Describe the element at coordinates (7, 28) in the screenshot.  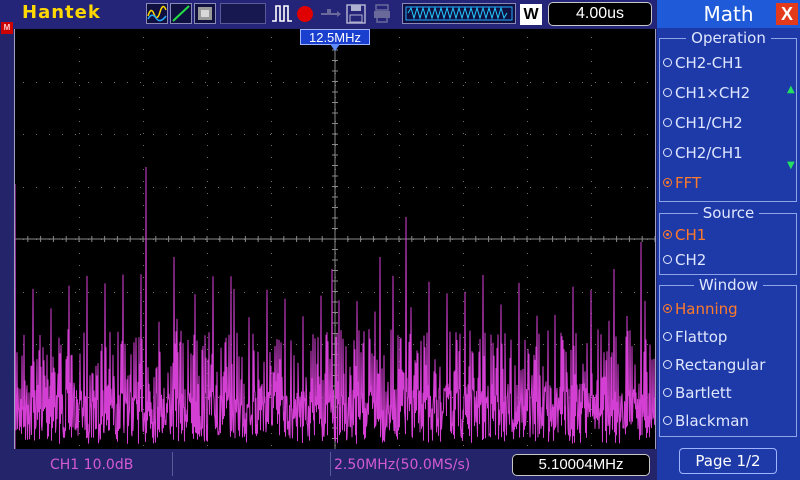
I see `math-channel-marker: M` at that location.